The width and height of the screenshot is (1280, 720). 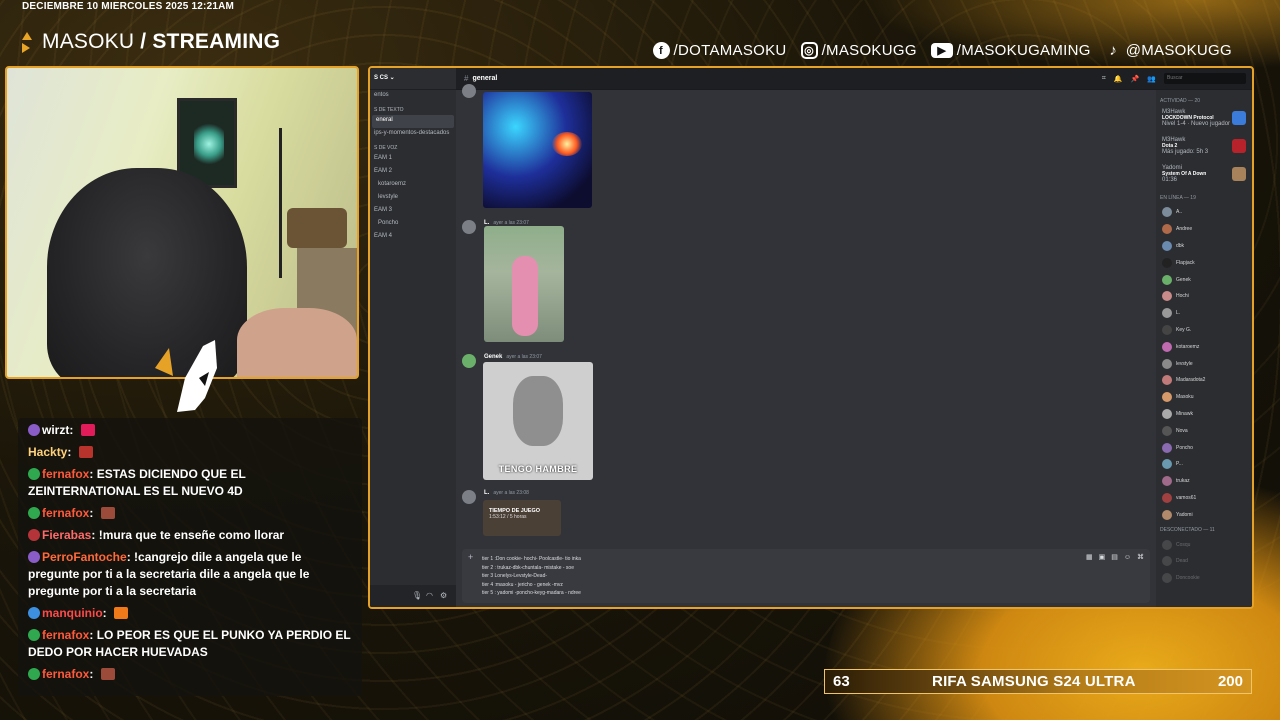 I want to click on gift-icon: ▦, so click(x=1089, y=558).